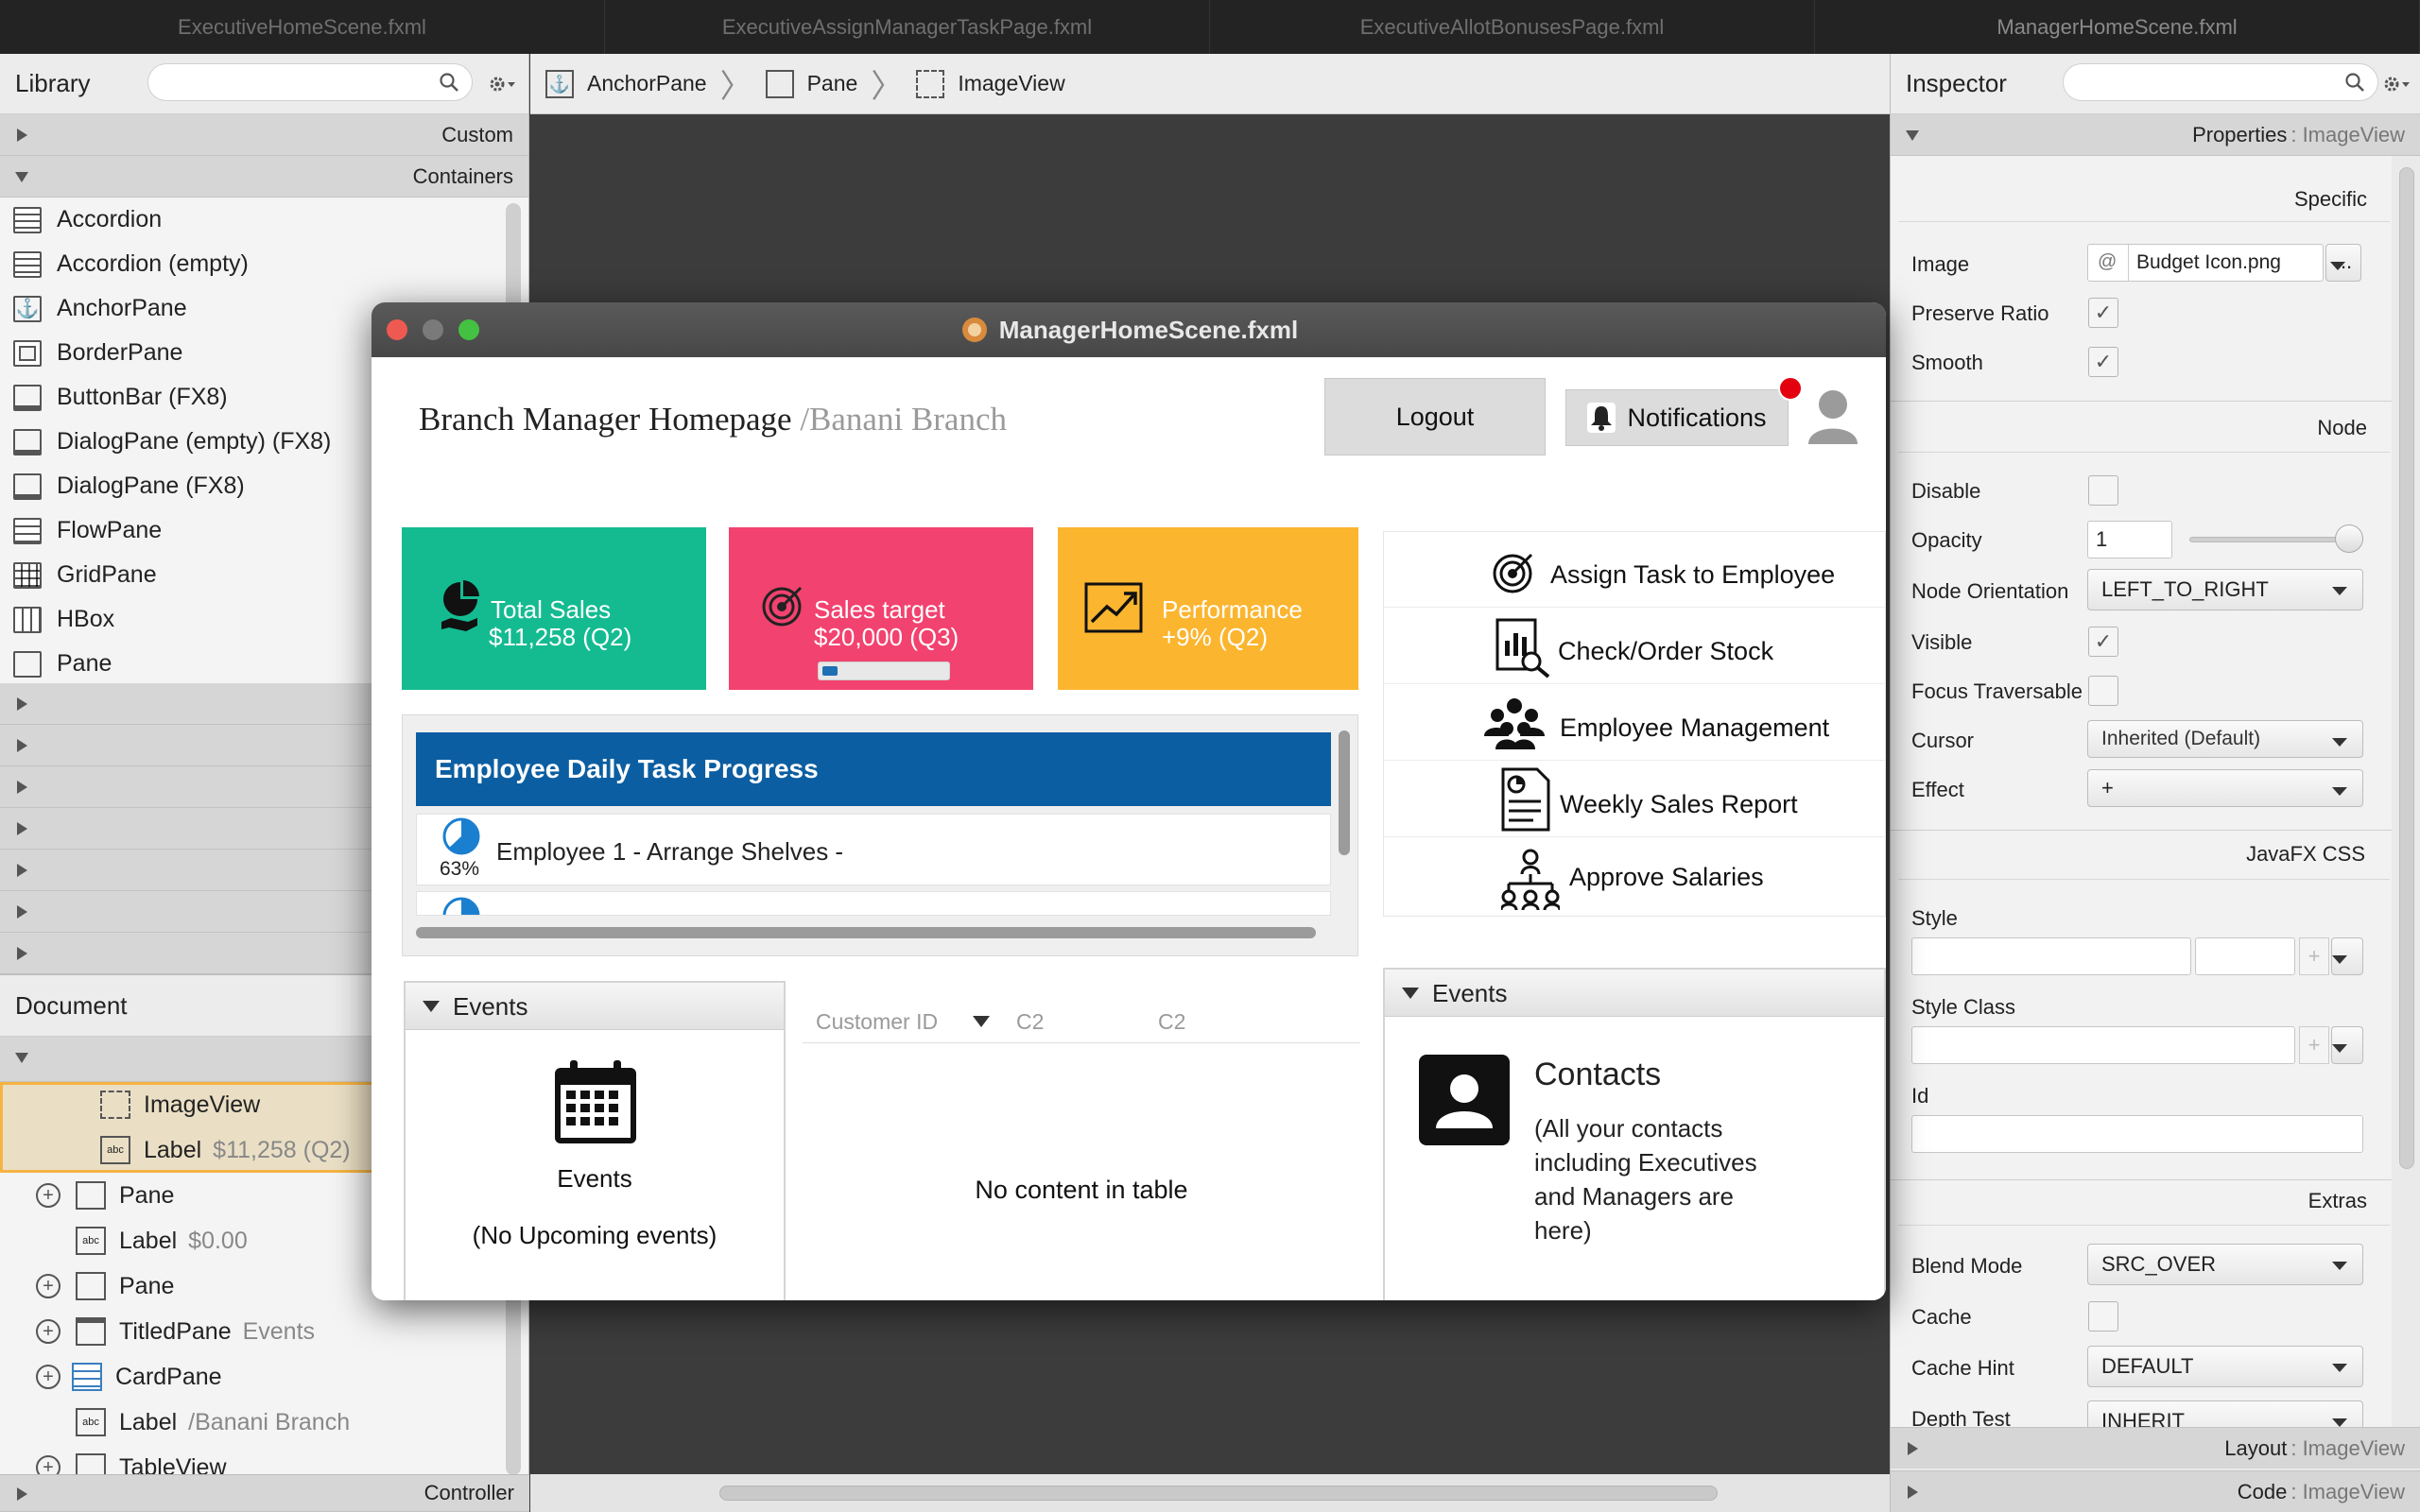 This screenshot has height=1512, width=2420. I want to click on breadcrumb-anchorpane: AnchorPane, so click(647, 83).